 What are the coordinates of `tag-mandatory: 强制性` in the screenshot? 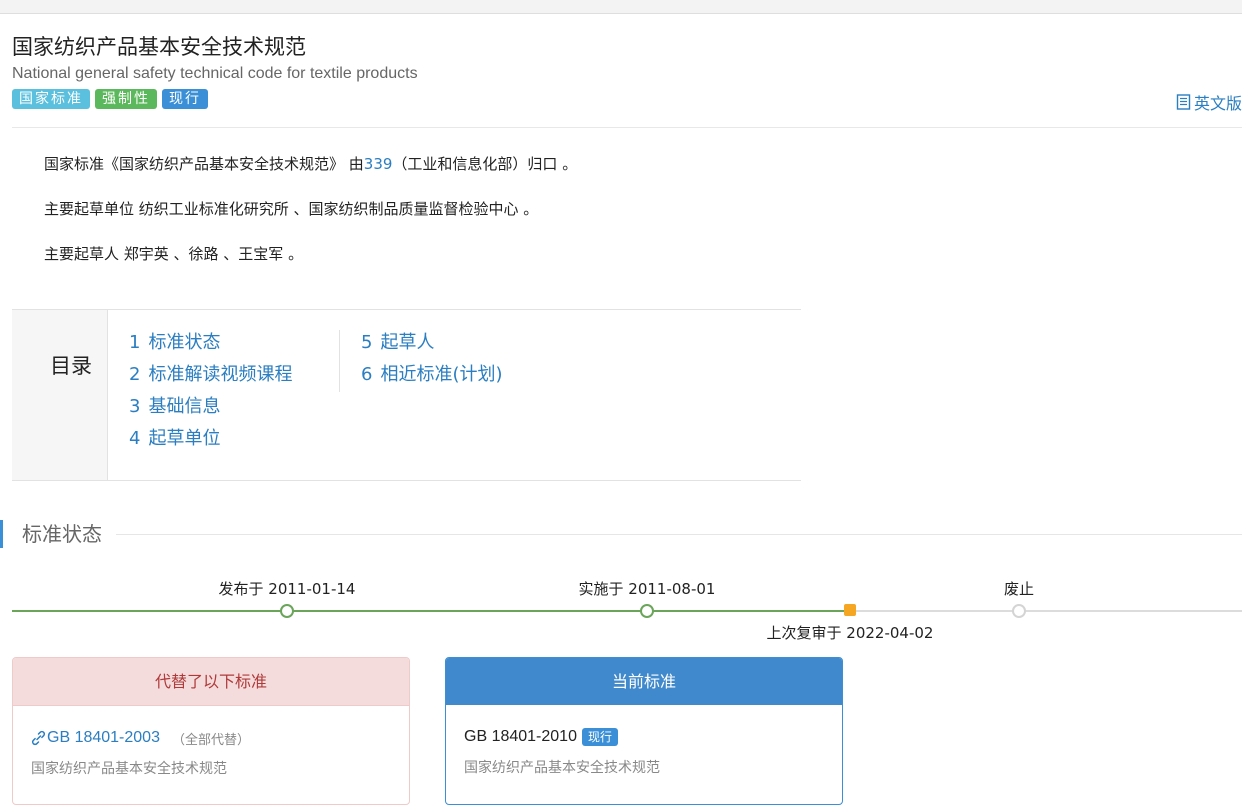 It's located at (126, 99).